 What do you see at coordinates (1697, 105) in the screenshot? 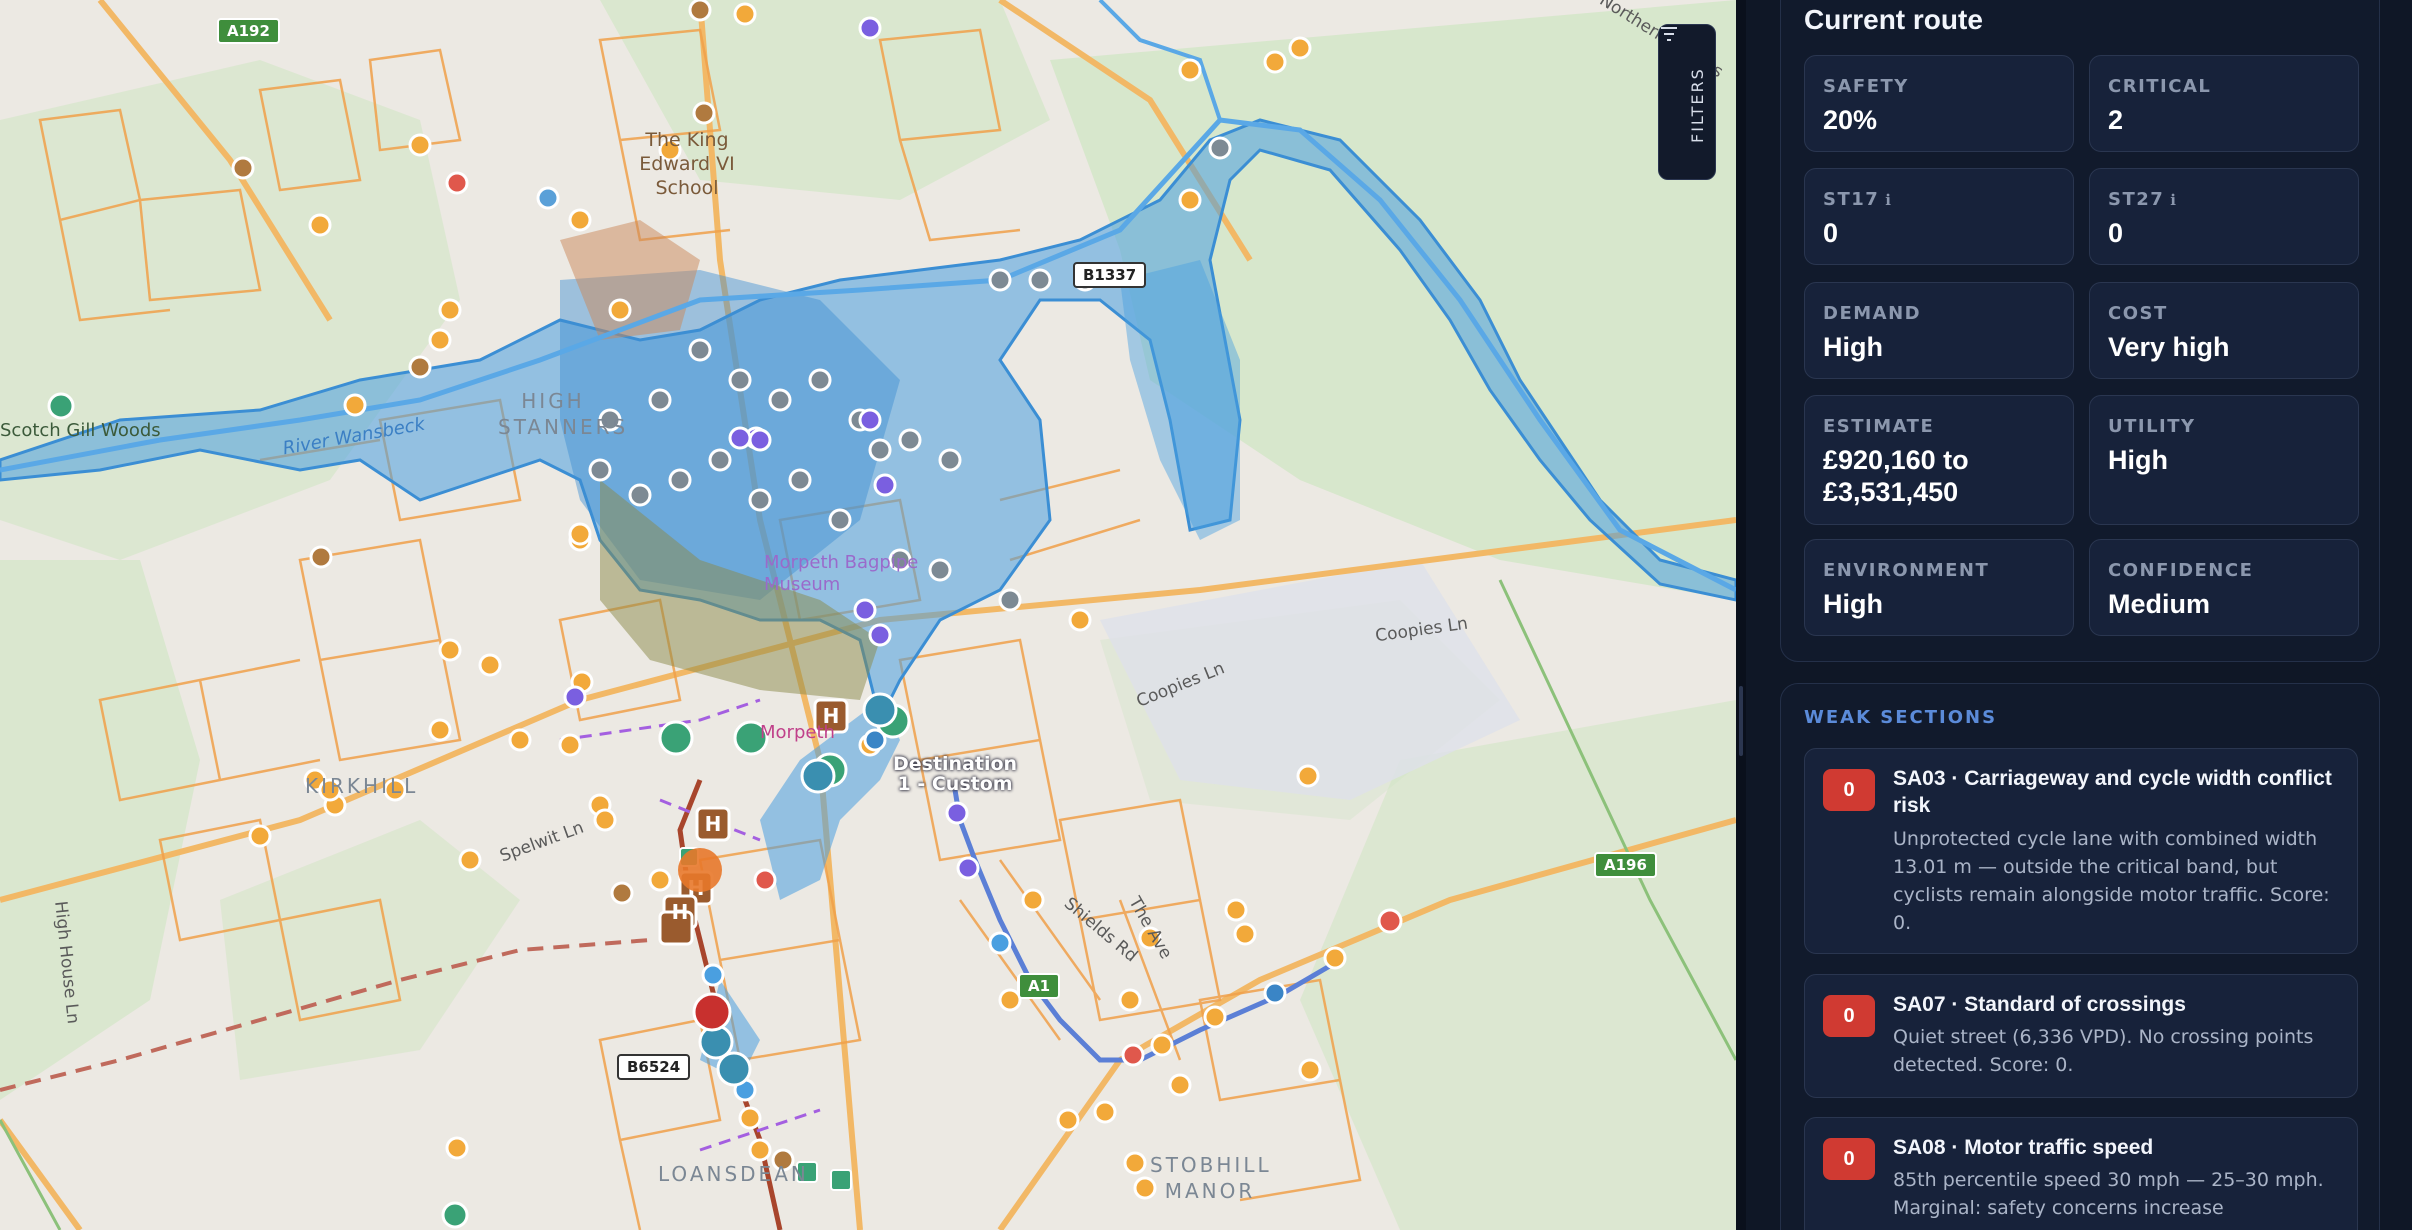
I see `filters-label: FILTERS` at bounding box center [1697, 105].